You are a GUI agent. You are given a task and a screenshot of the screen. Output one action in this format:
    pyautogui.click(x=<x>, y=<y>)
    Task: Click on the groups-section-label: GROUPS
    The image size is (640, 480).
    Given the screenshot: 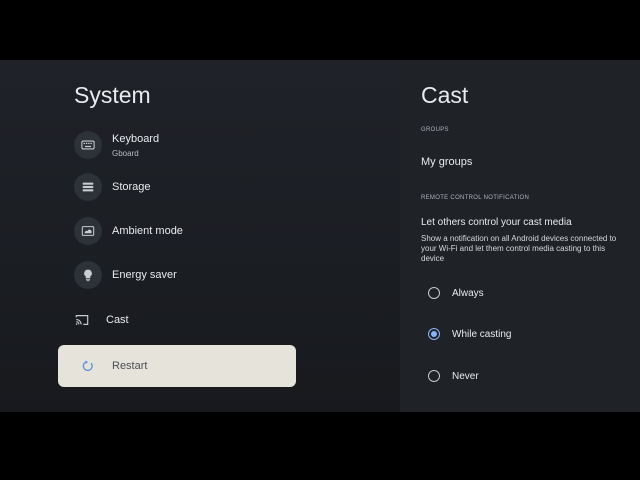 What is the action you would take?
    pyautogui.click(x=435, y=130)
    